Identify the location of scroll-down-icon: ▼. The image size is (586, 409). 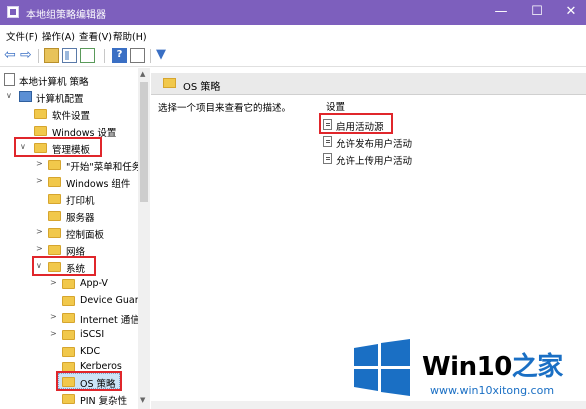
(142, 400).